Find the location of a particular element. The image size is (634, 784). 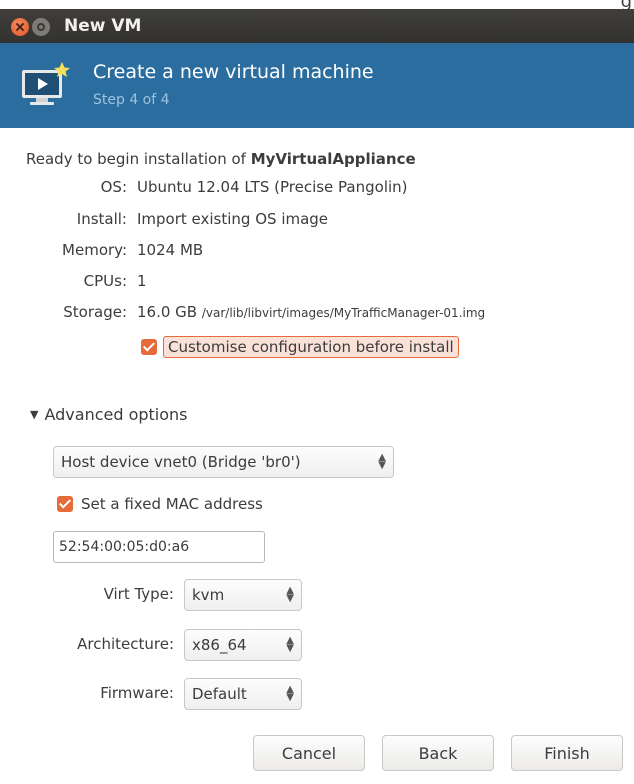

network-select: Host device vnet0 (Bridge 'br0') ▲ ▼ is located at coordinates (223, 462).